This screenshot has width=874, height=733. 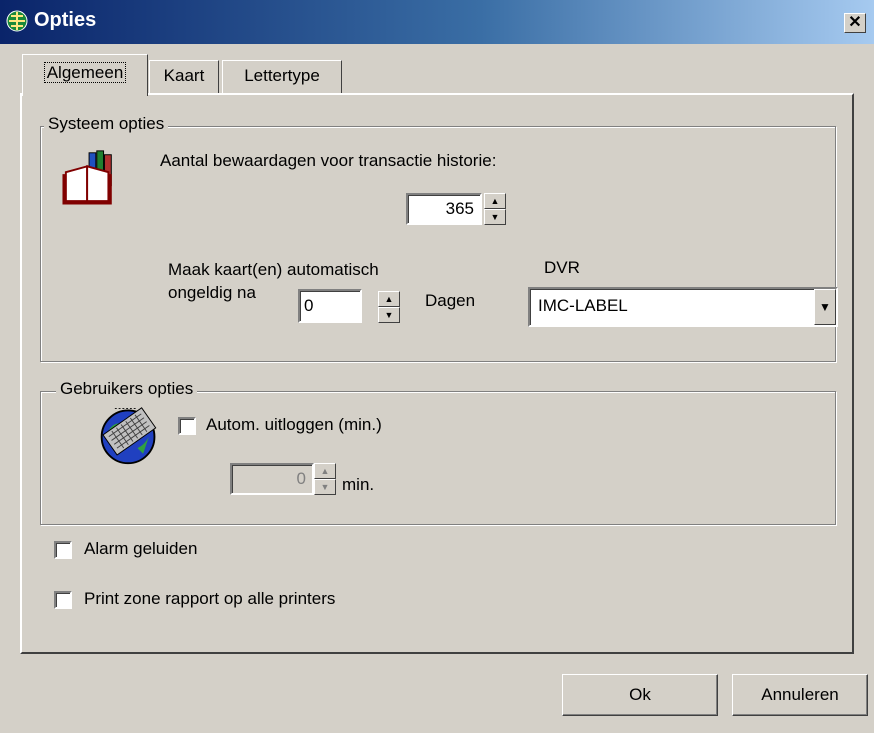 I want to click on systeem-opties-legend: Systeem opties, so click(x=106, y=124).